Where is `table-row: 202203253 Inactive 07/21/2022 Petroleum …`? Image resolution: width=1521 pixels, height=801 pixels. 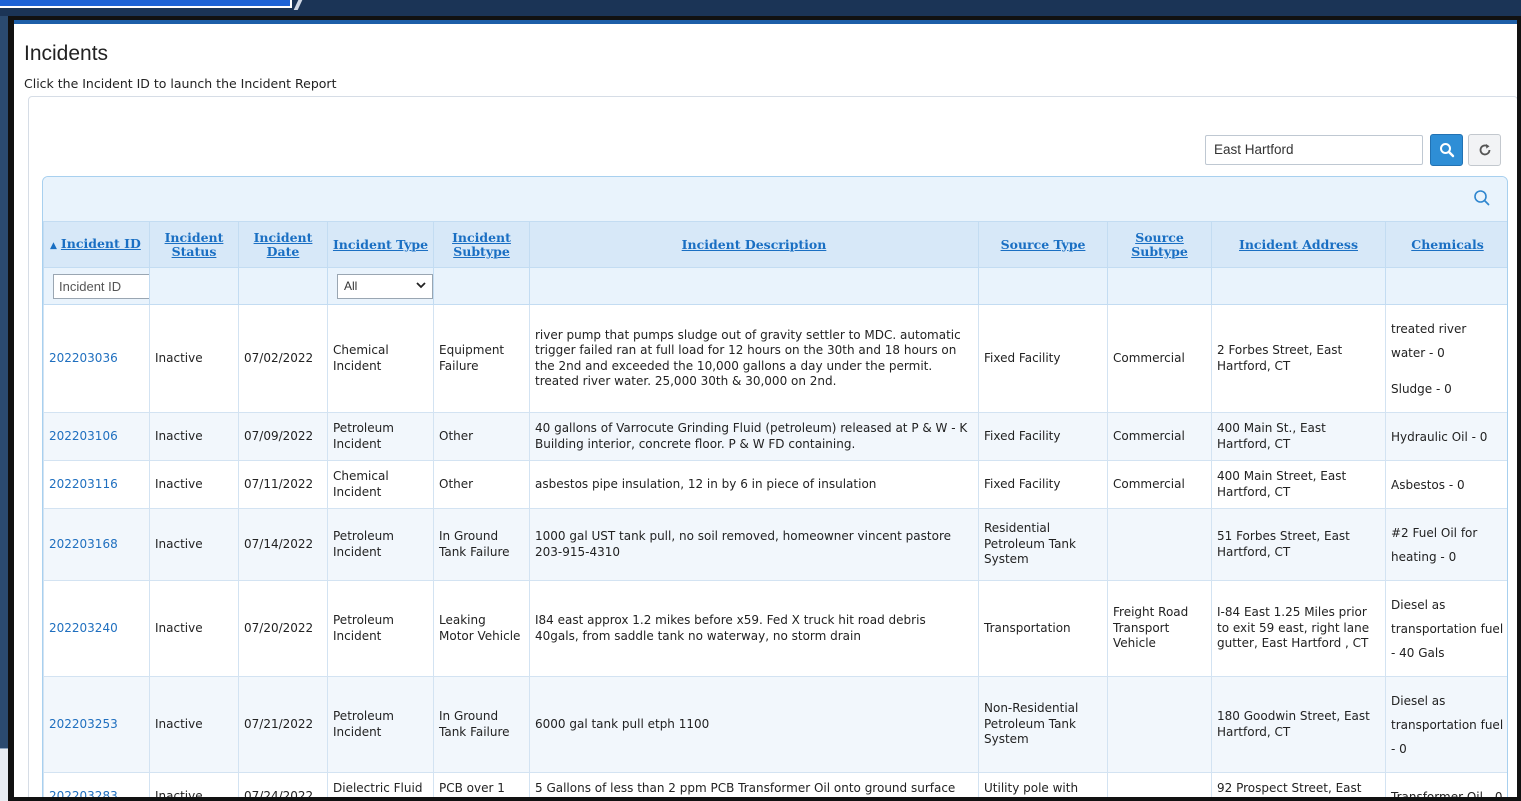
table-row: 202203253 Inactive 07/21/2022 Petroleum … is located at coordinates (775, 724).